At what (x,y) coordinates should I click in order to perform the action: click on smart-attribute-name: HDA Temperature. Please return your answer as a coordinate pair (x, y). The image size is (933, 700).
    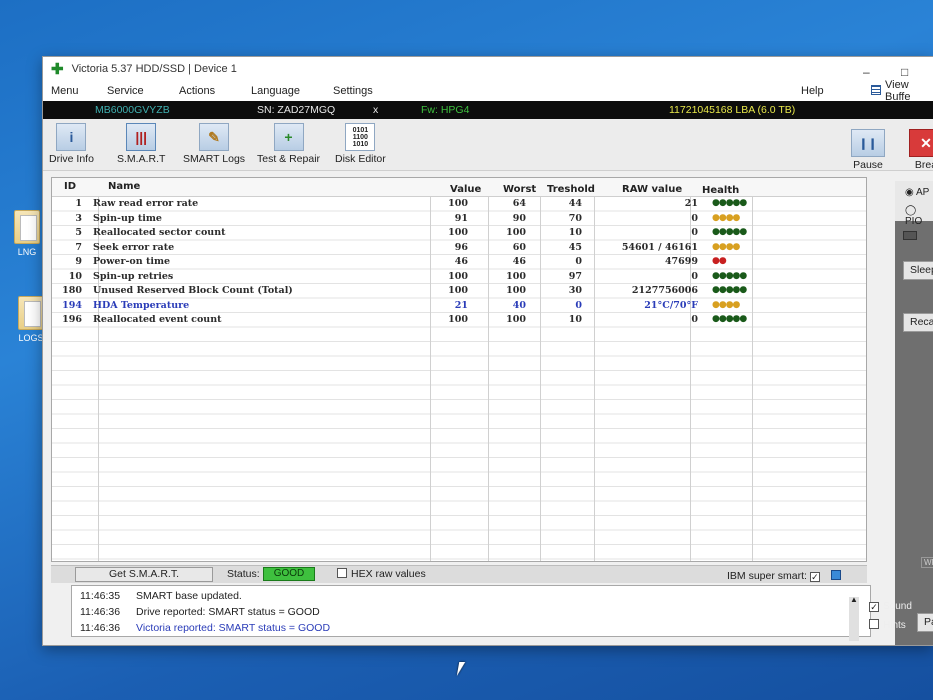
    Looking at the image, I should click on (141, 305).